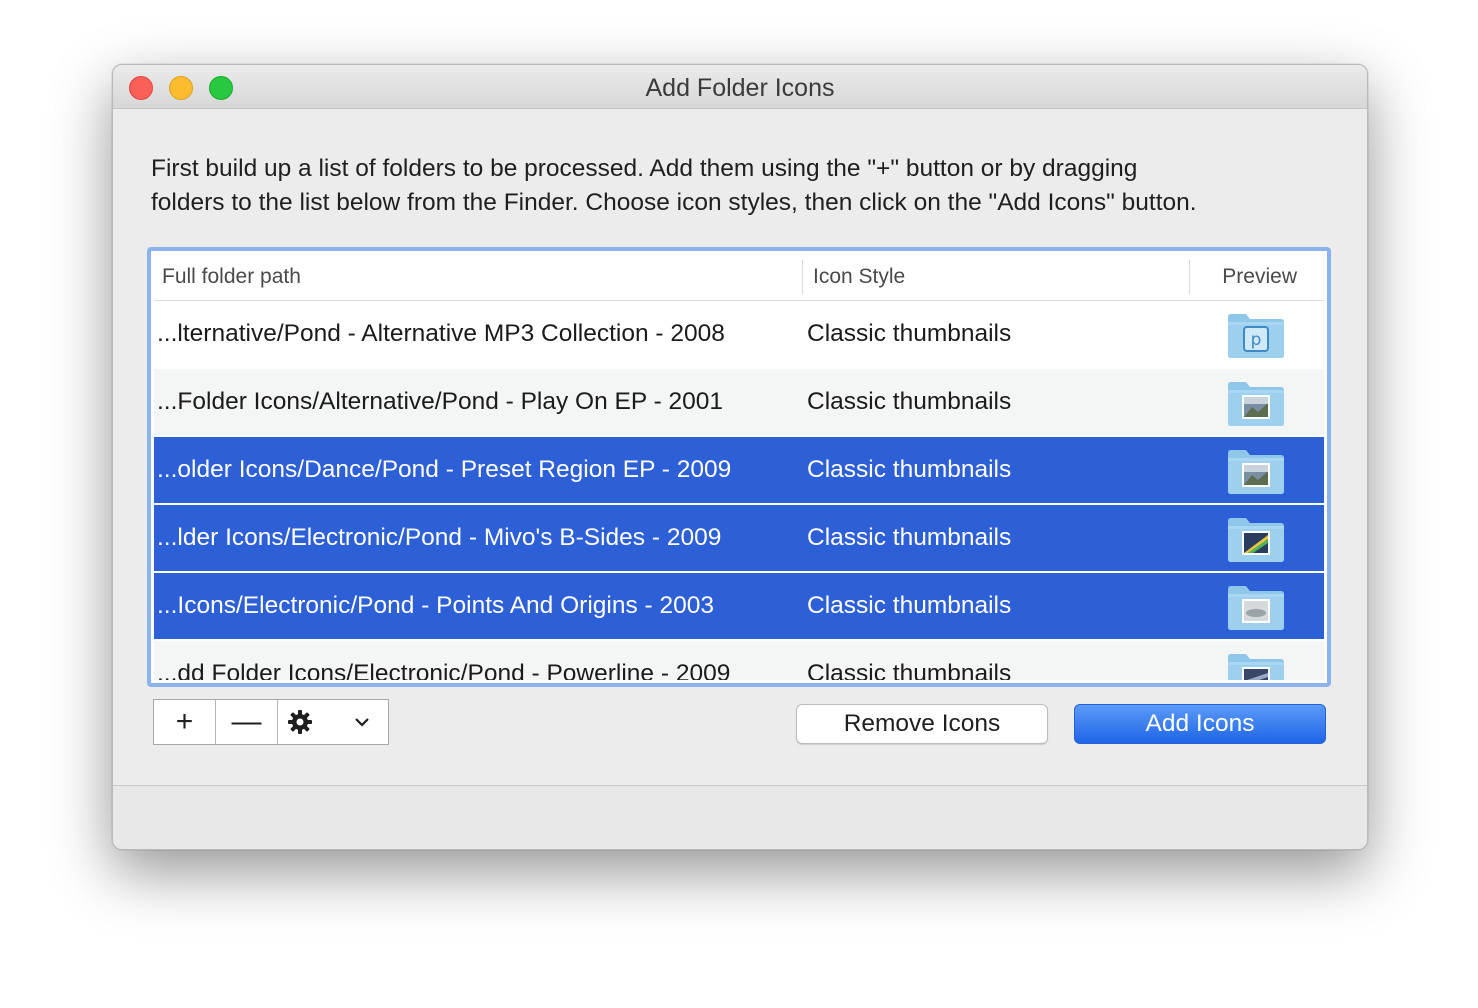 This screenshot has width=1478, height=1008. What do you see at coordinates (333, 722) in the screenshot?
I see `action-menu-button` at bounding box center [333, 722].